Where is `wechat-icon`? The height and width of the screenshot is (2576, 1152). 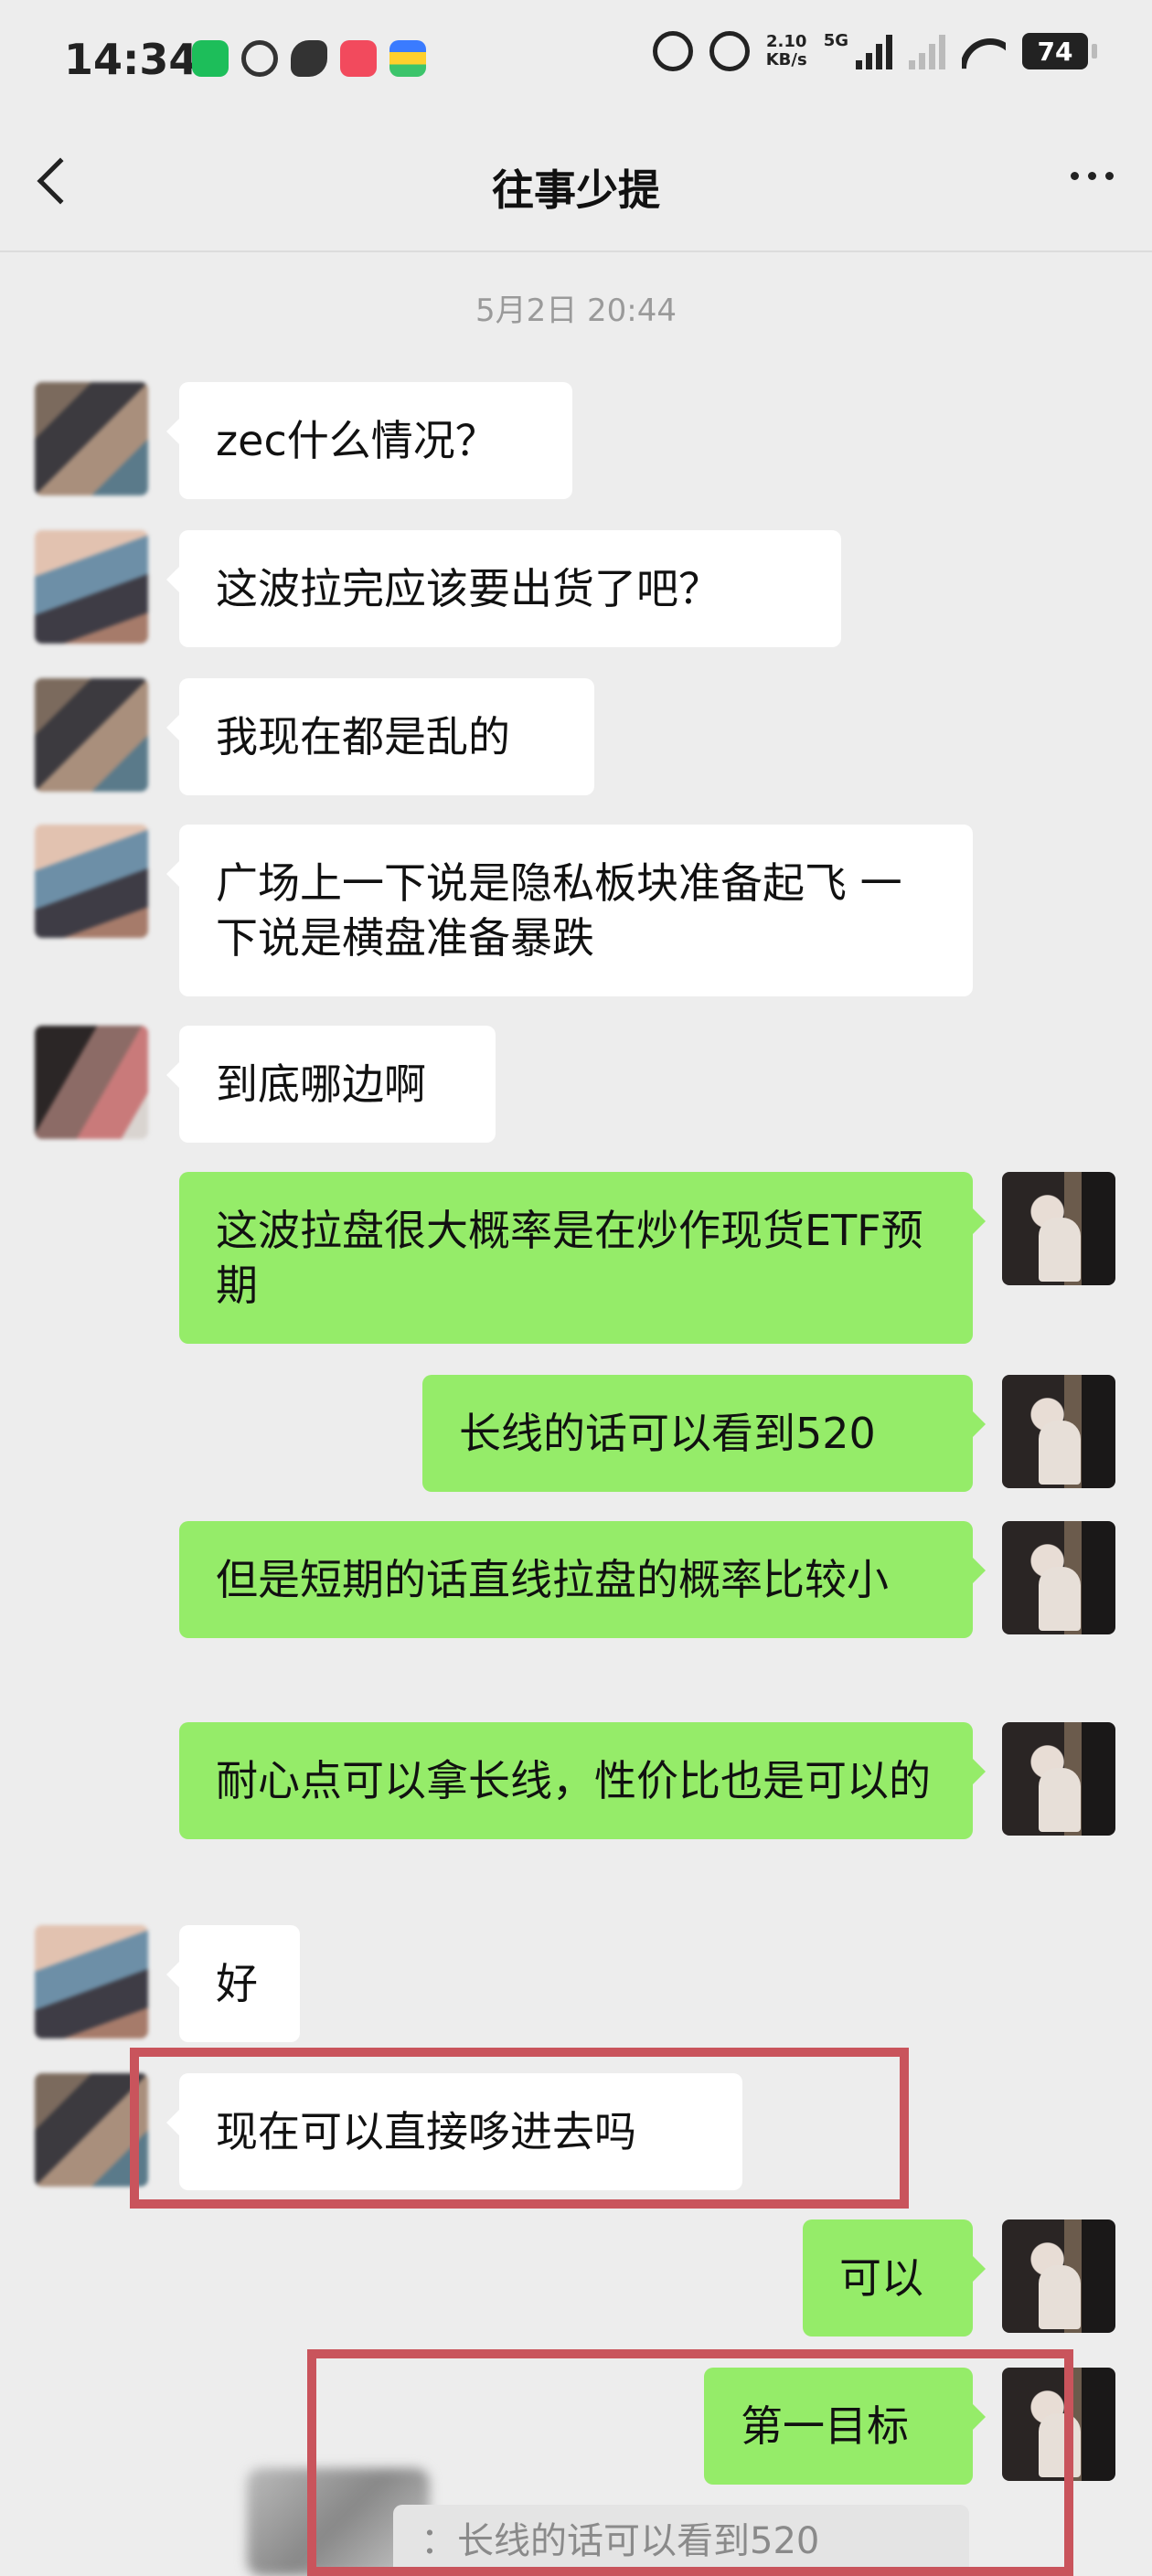
wechat-icon is located at coordinates (259, 58).